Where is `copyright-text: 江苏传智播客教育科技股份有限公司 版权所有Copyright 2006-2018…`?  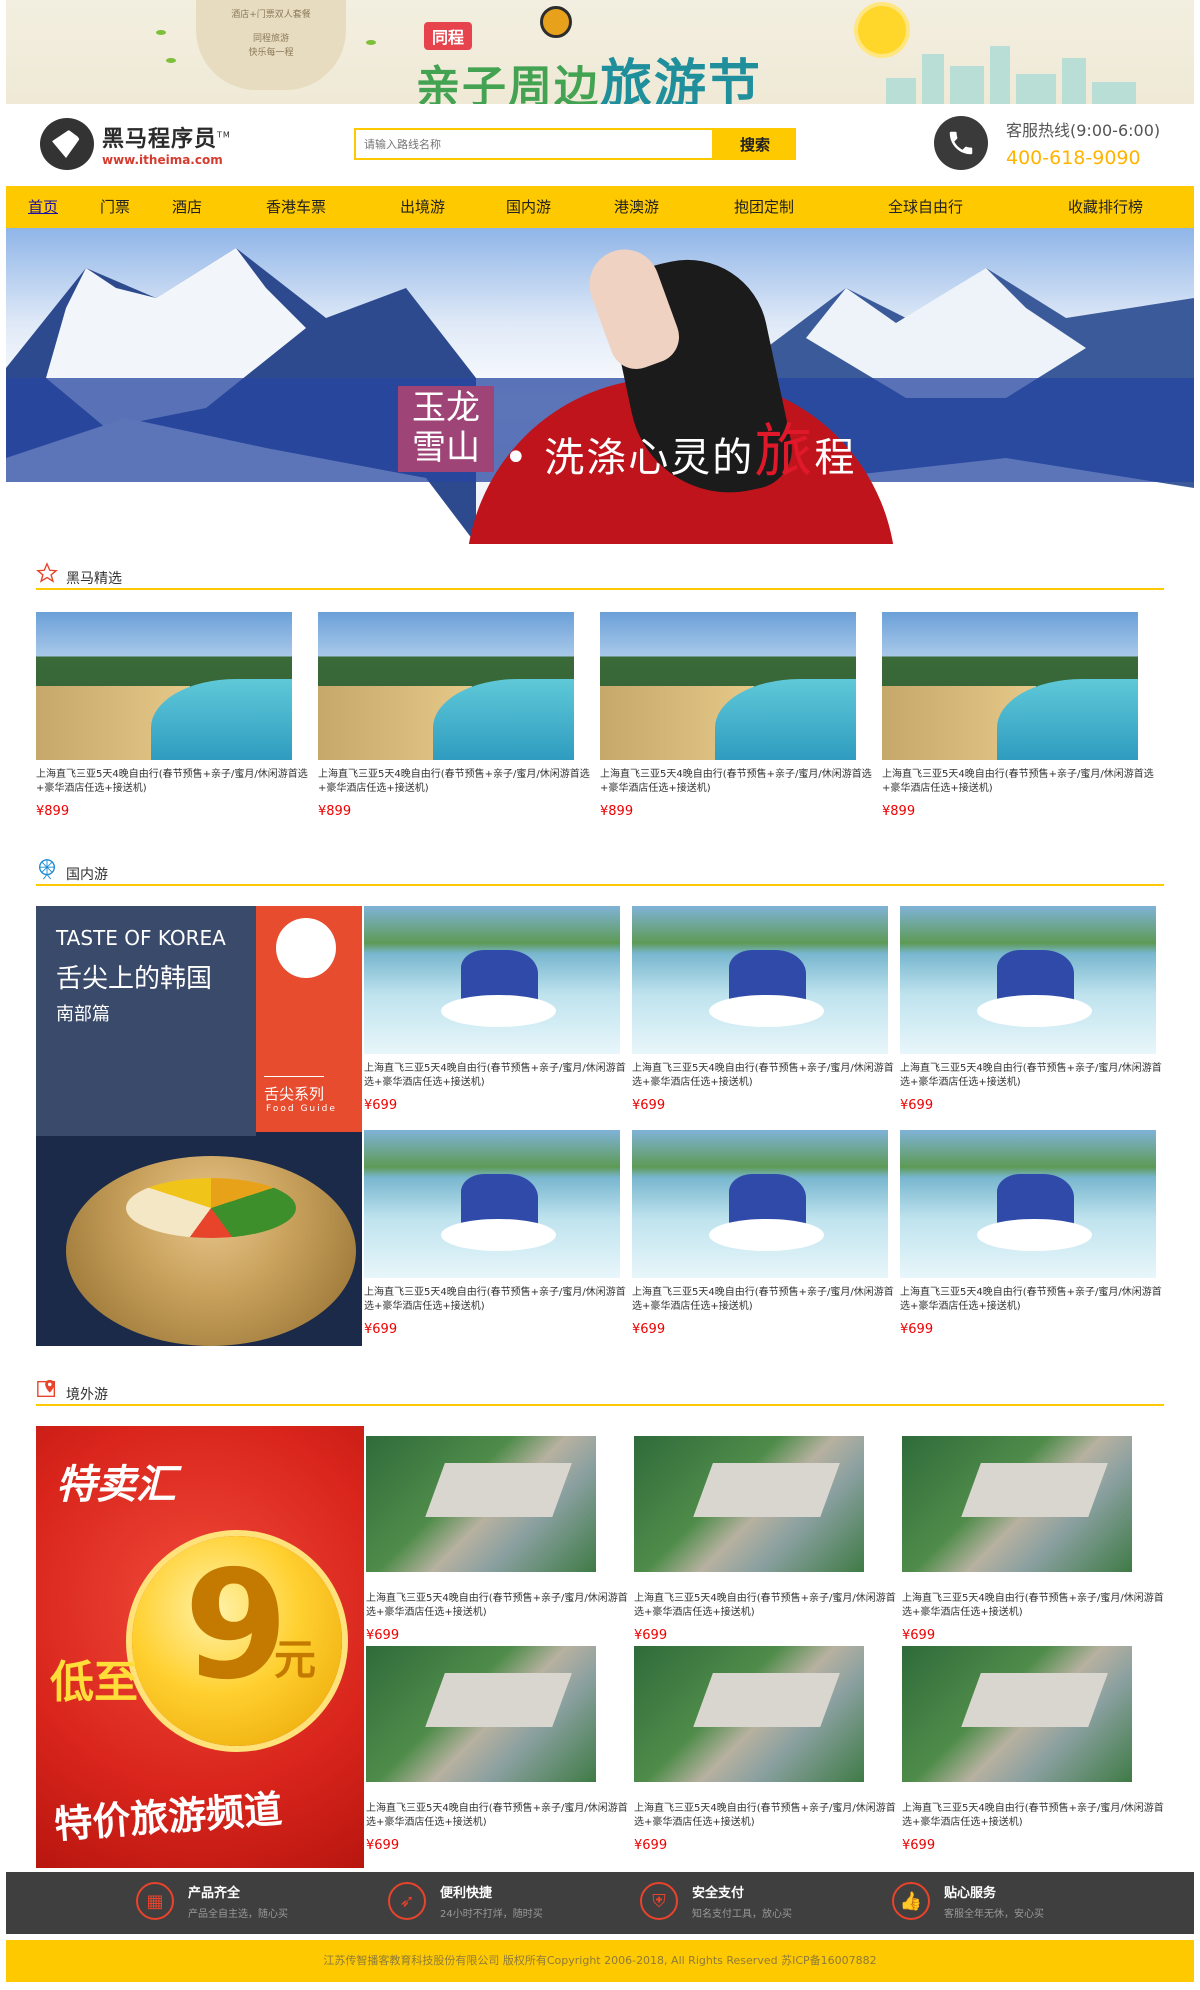 copyright-text: 江苏传智播客教育科技股份有限公司 版权所有Copyright 2006-2018… is located at coordinates (600, 1960).